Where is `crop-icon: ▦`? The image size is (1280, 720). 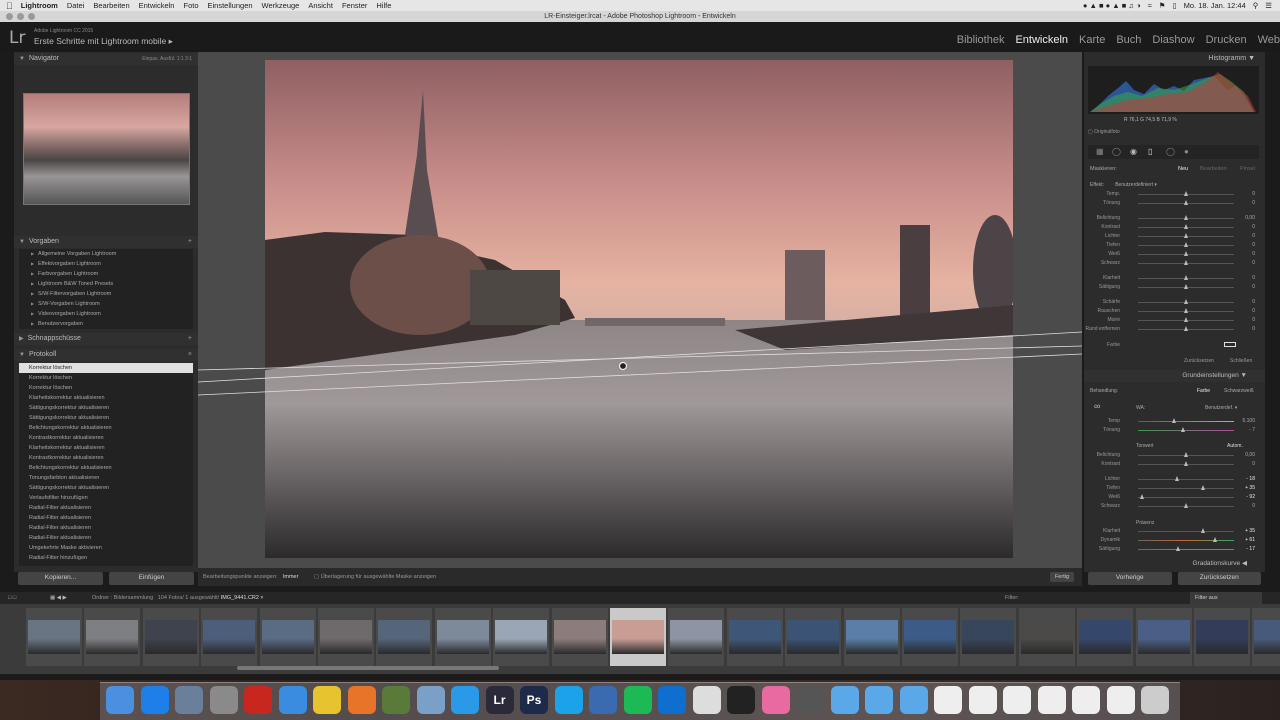
crop-icon: ▦ is located at coordinates (1100, 151).